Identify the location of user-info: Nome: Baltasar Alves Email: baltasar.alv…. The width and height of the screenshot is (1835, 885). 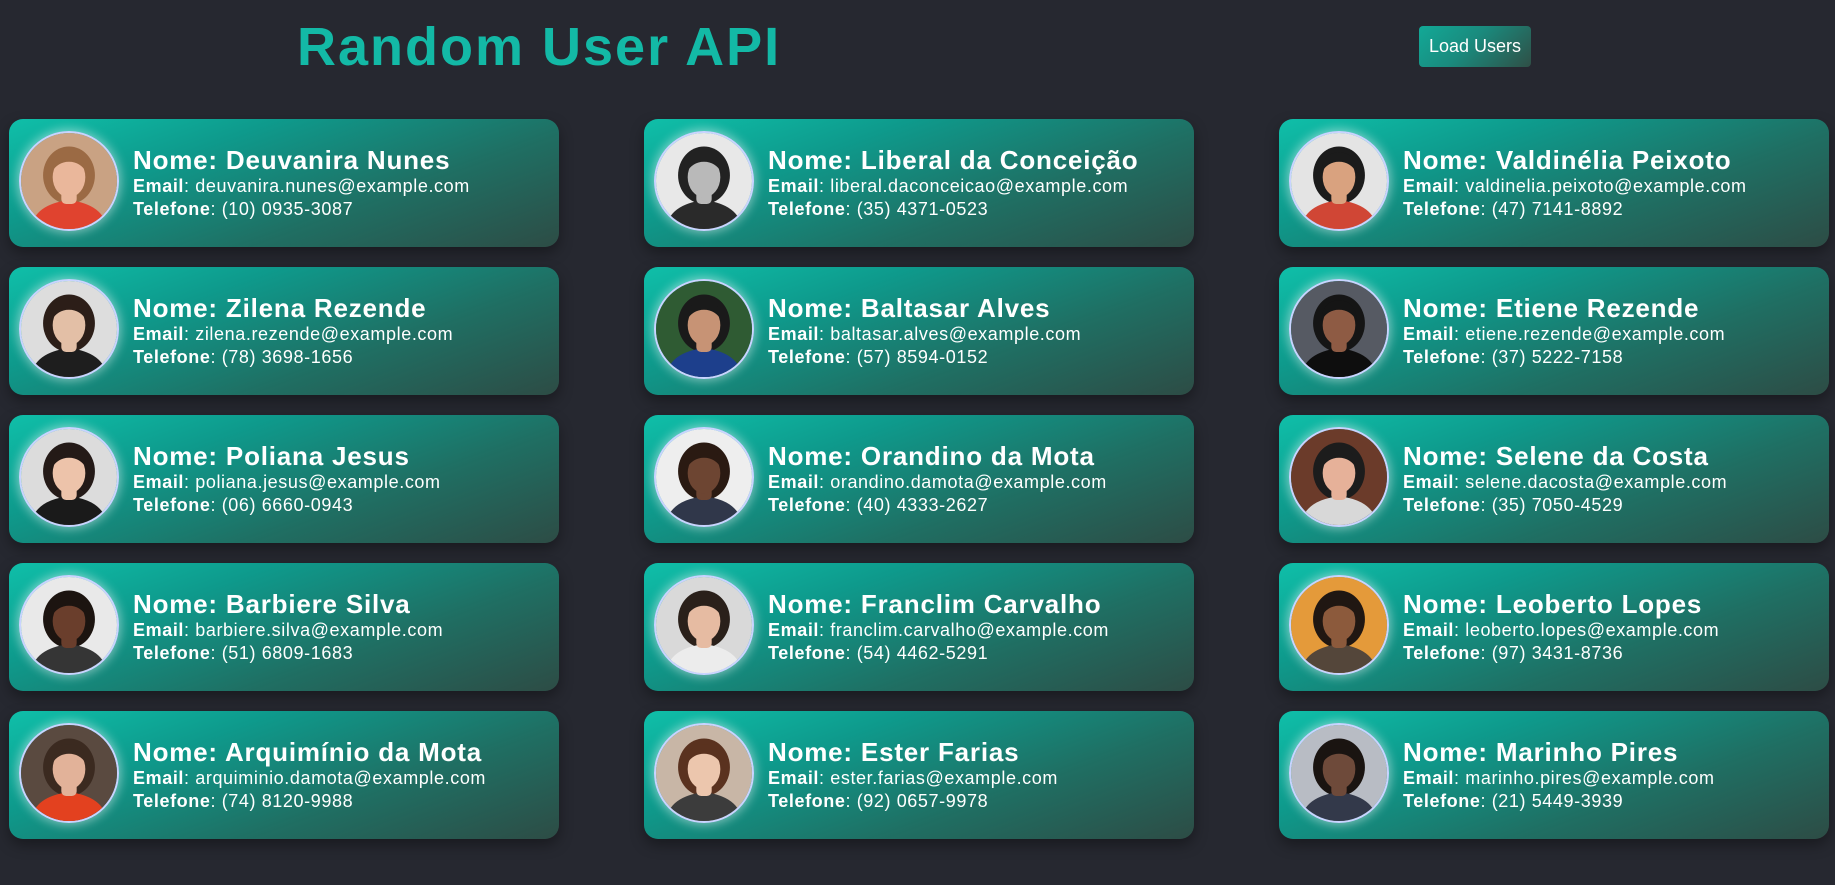
(976, 331).